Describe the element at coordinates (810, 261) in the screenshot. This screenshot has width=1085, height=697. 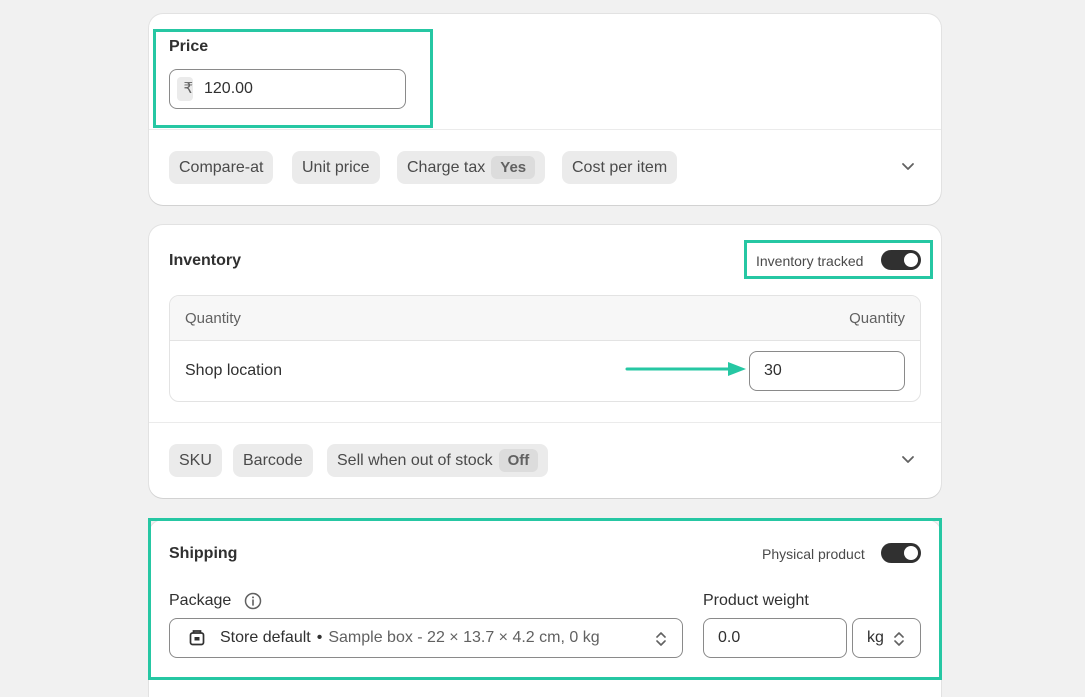
I see `inventory-tracked-label: Inventory tracked` at that location.